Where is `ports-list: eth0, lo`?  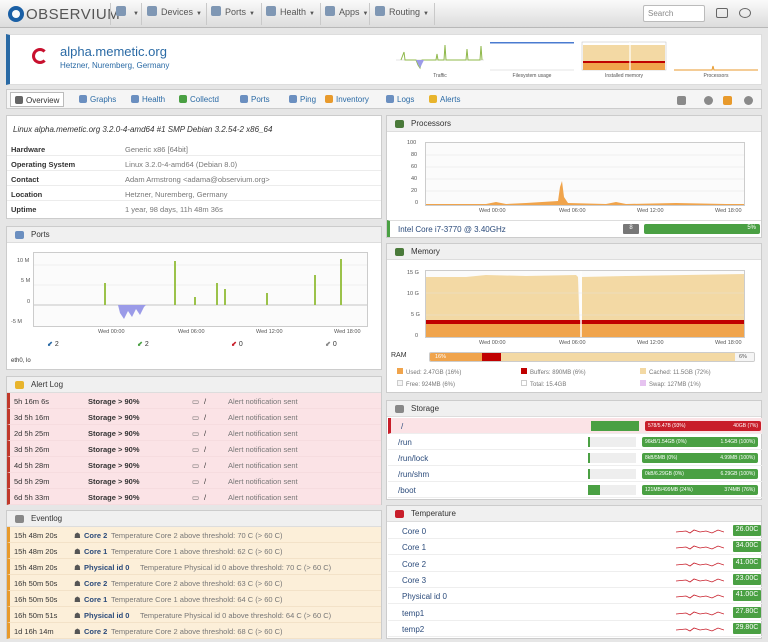 ports-list: eth0, lo is located at coordinates (21, 361).